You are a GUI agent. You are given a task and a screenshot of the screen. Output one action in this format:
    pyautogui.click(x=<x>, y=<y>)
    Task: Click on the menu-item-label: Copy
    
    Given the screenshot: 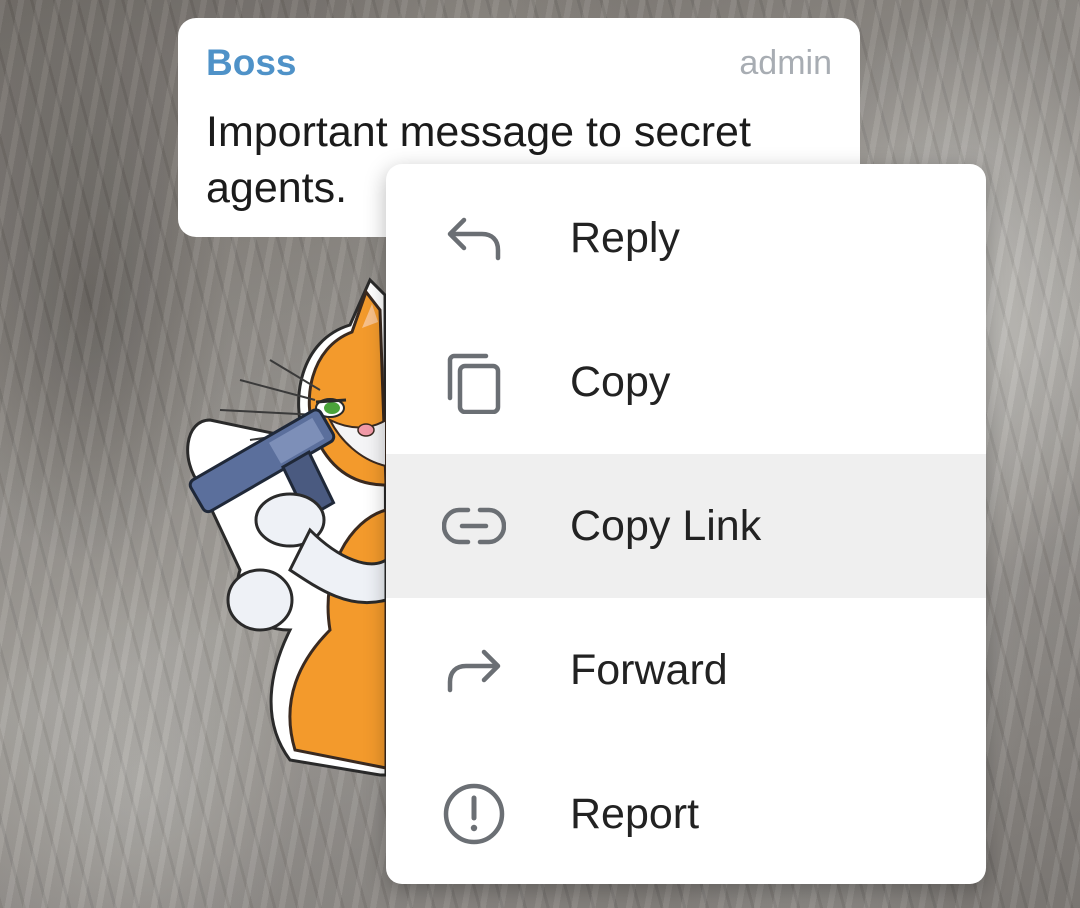 What is the action you would take?
    pyautogui.click(x=620, y=382)
    